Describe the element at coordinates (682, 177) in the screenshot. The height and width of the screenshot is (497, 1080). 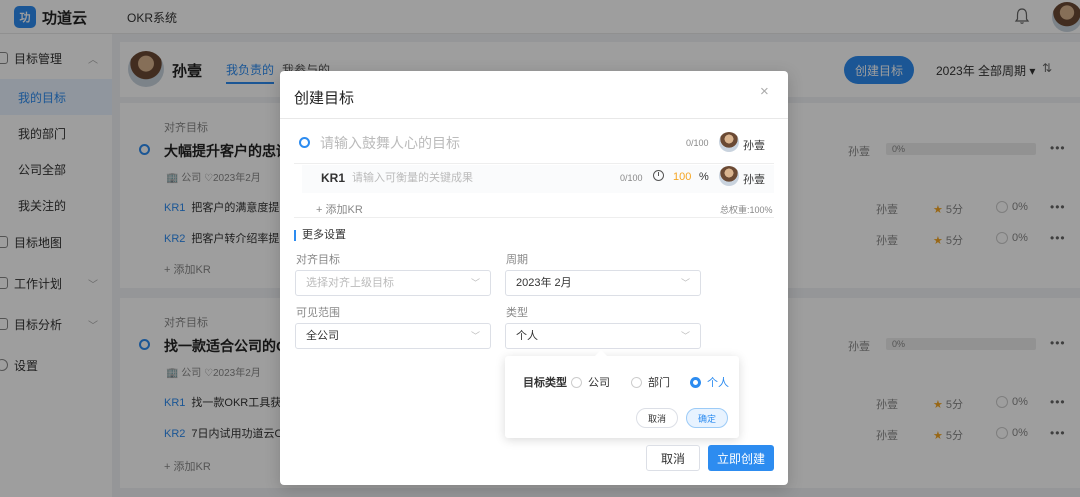
I see `kr-percent-value: 100` at that location.